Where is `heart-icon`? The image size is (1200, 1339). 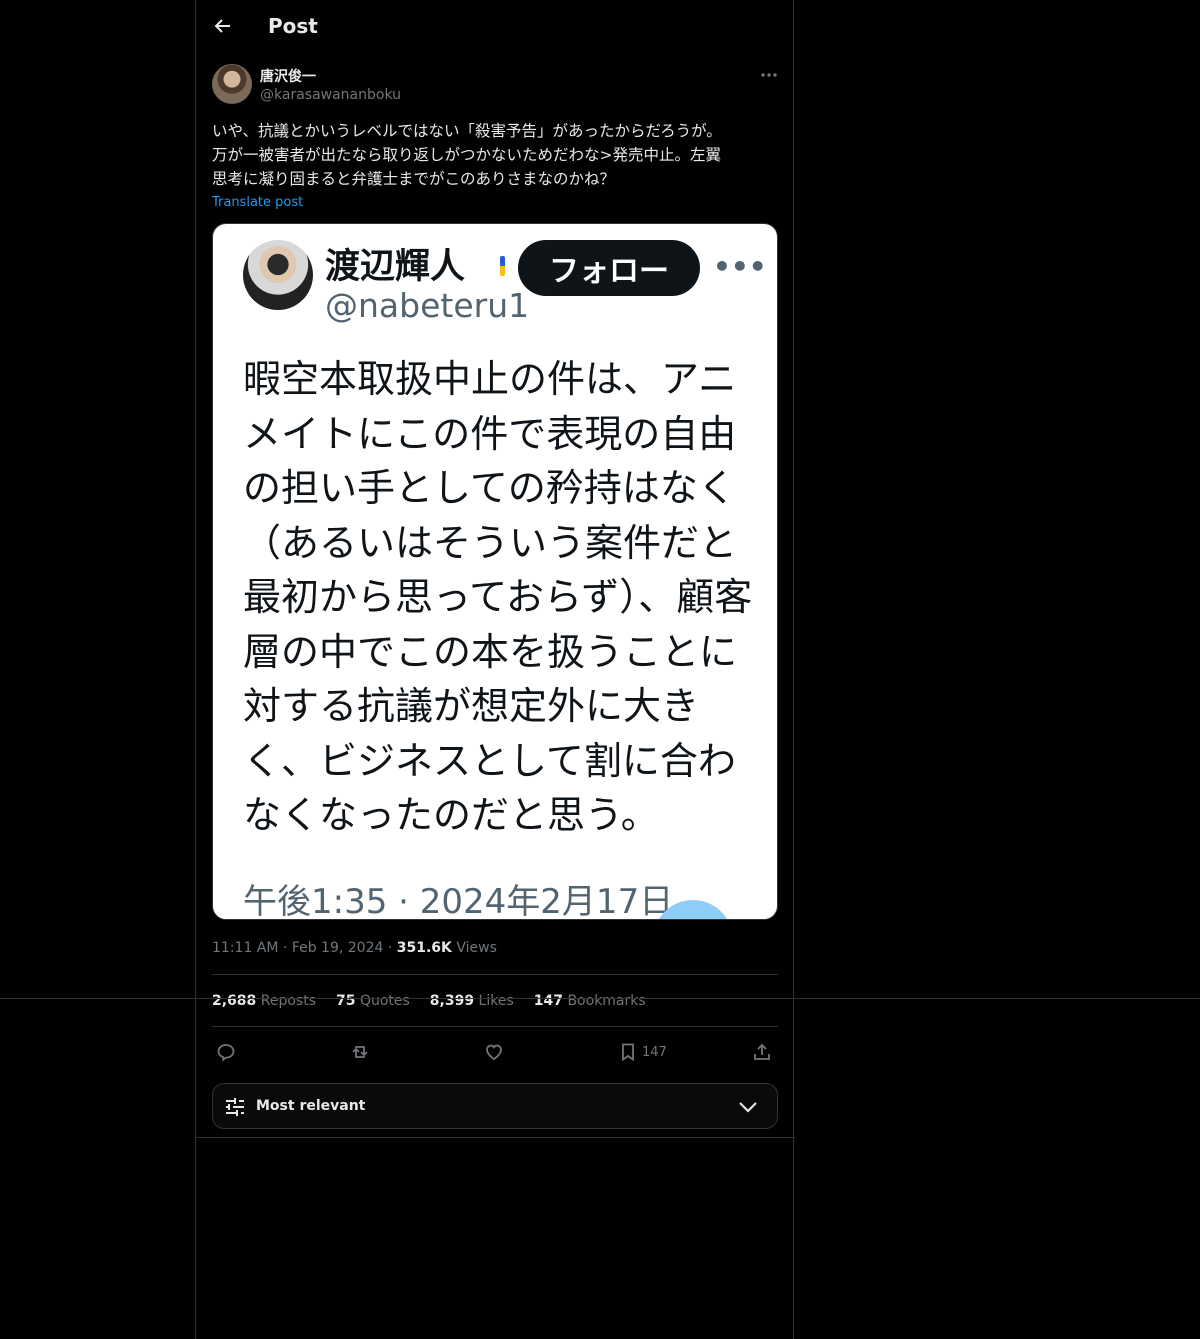 heart-icon is located at coordinates (494, 1052).